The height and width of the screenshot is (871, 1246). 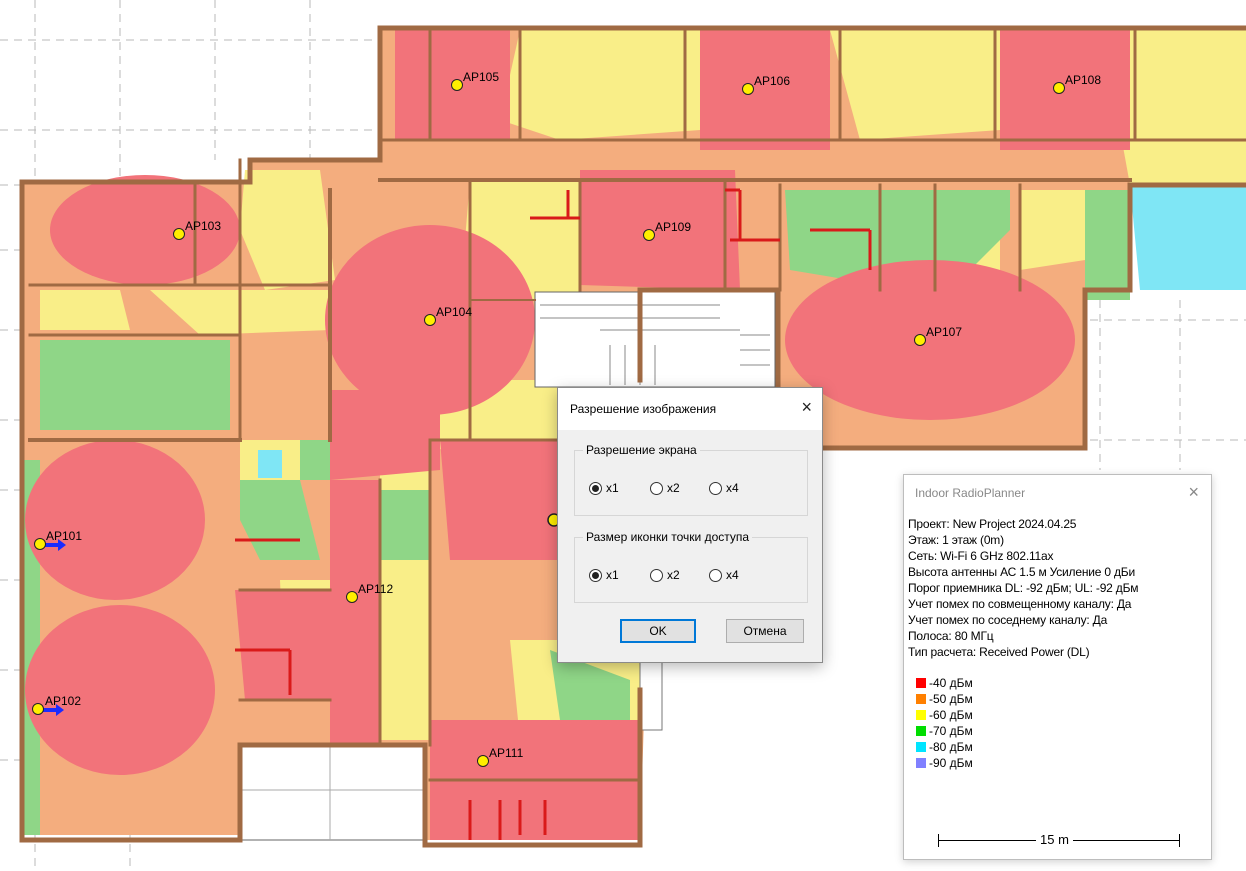 What do you see at coordinates (63, 701) in the screenshot?
I see `access-point-label: AP102` at bounding box center [63, 701].